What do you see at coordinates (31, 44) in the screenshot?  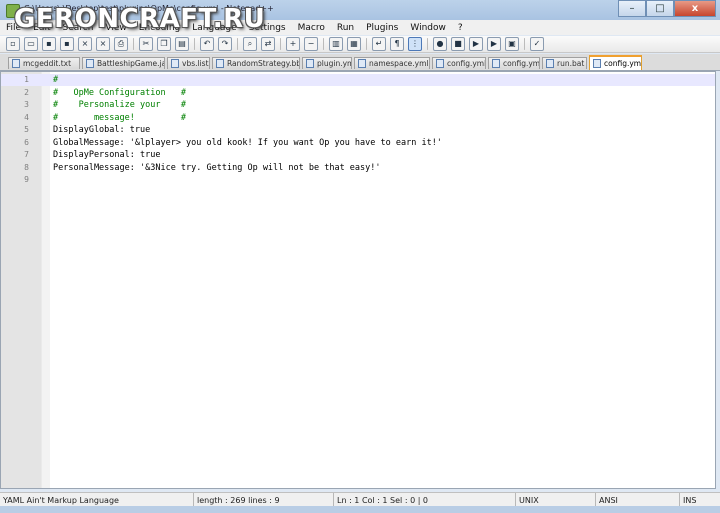 I see `open-icon: ▭` at bounding box center [31, 44].